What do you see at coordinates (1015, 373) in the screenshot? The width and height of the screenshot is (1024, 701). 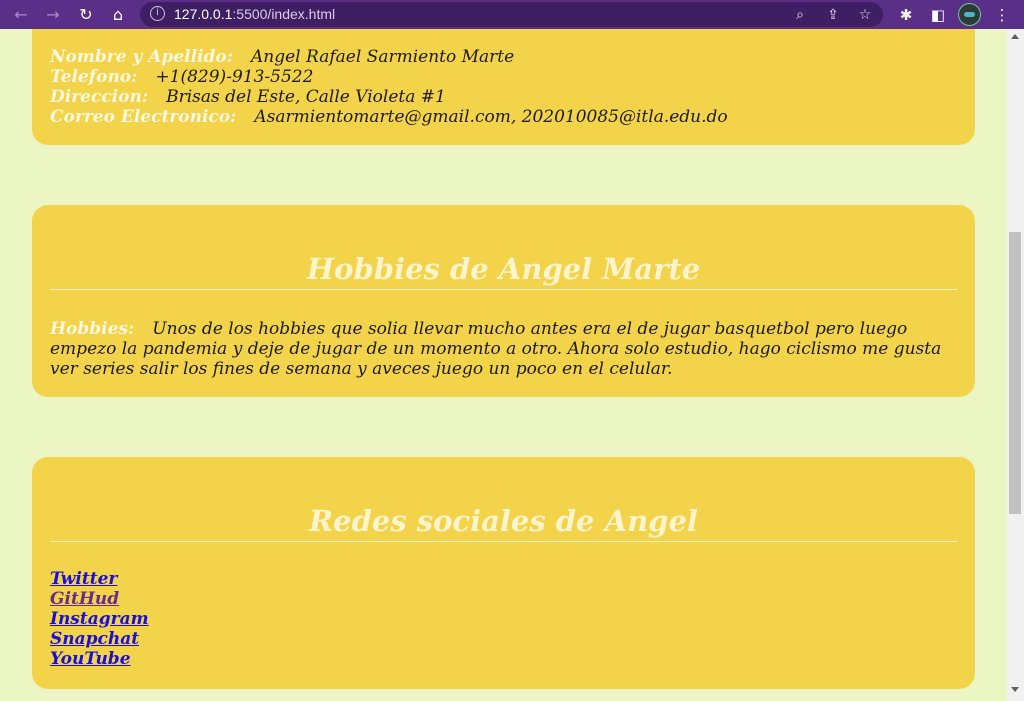 I see `scroll-thumb` at bounding box center [1015, 373].